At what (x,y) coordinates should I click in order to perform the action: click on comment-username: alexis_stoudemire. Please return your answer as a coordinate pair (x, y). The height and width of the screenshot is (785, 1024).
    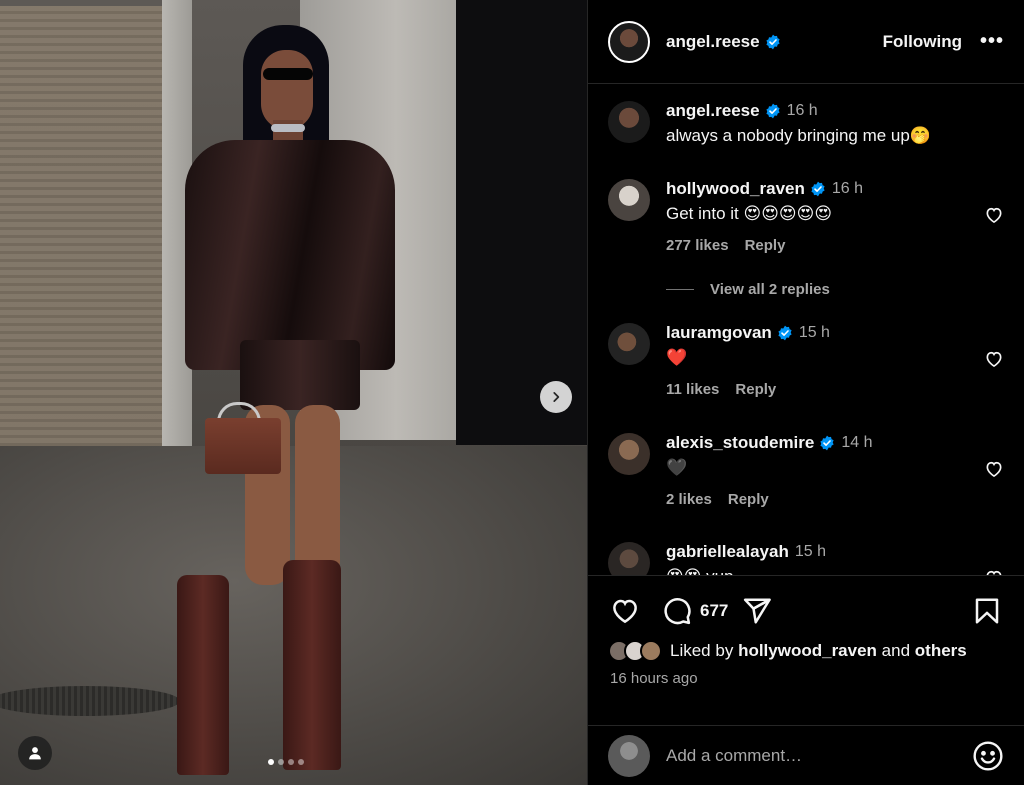
    Looking at the image, I should click on (740, 443).